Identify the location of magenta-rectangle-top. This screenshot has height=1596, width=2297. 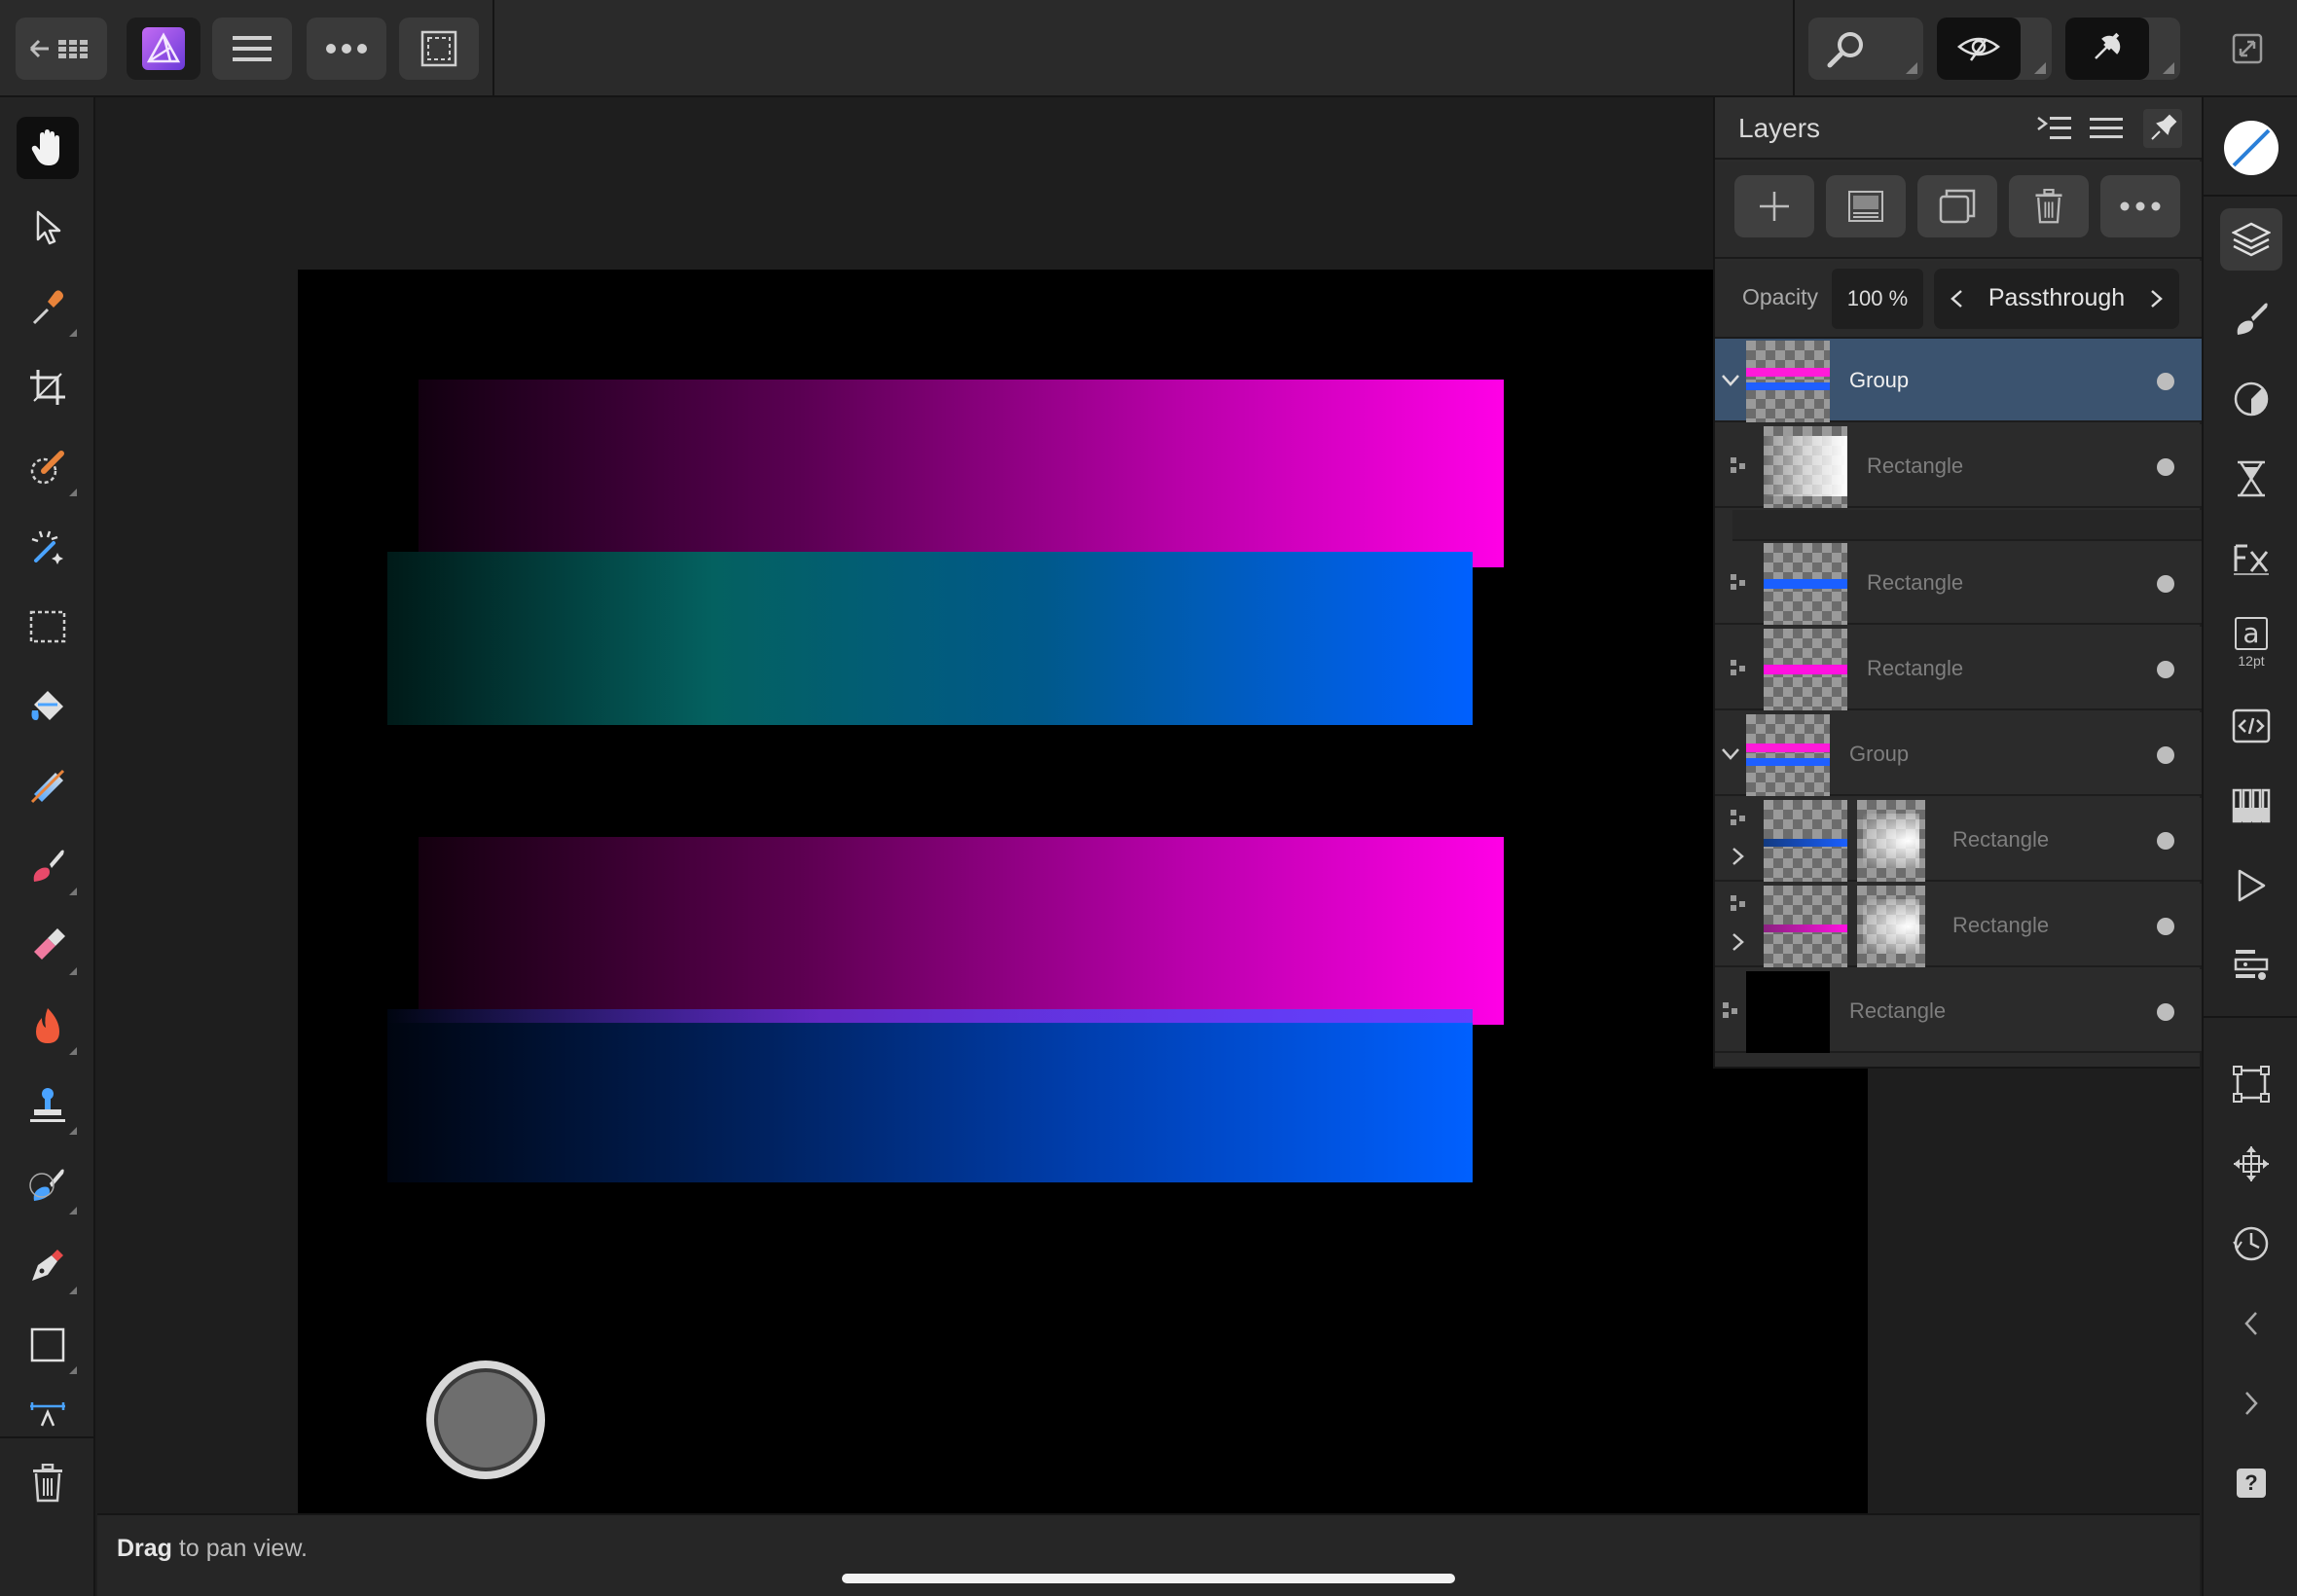
(961, 473).